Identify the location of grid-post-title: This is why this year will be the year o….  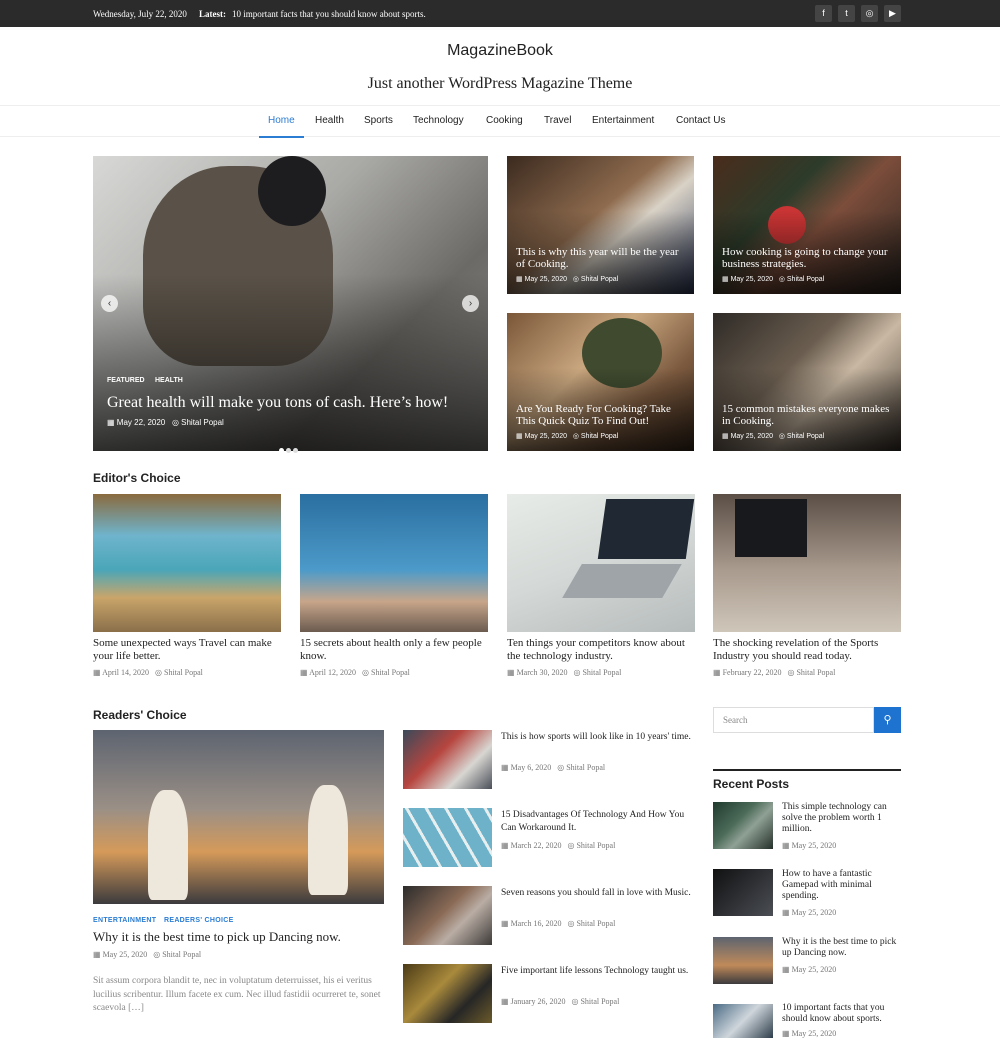
(601, 258).